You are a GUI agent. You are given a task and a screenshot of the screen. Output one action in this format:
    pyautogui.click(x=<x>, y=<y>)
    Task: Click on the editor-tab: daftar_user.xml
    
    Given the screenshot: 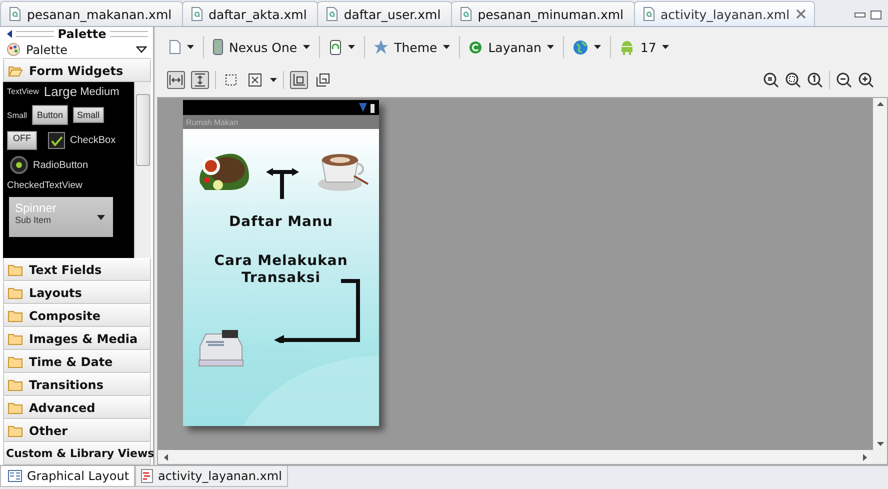 What is the action you would take?
    pyautogui.click(x=384, y=13)
    